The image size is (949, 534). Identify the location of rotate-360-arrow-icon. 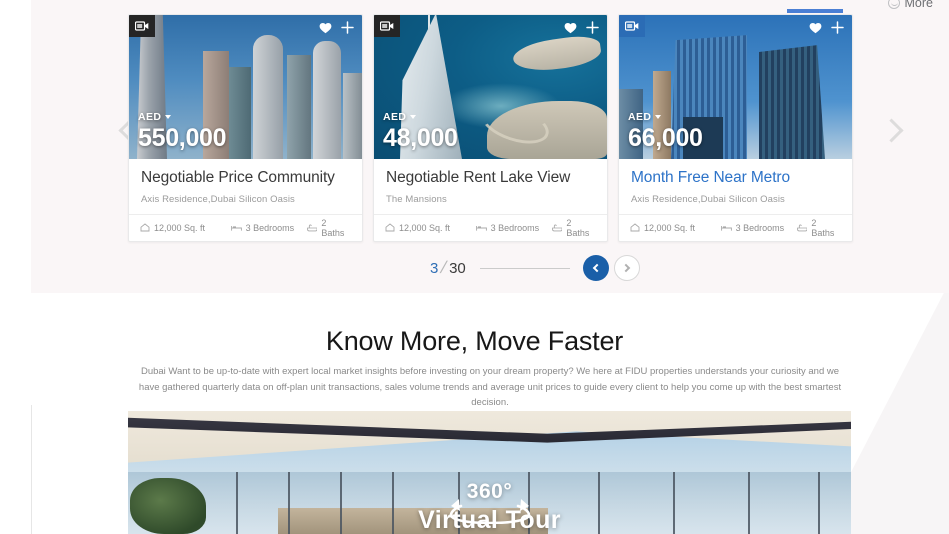
(489, 511).